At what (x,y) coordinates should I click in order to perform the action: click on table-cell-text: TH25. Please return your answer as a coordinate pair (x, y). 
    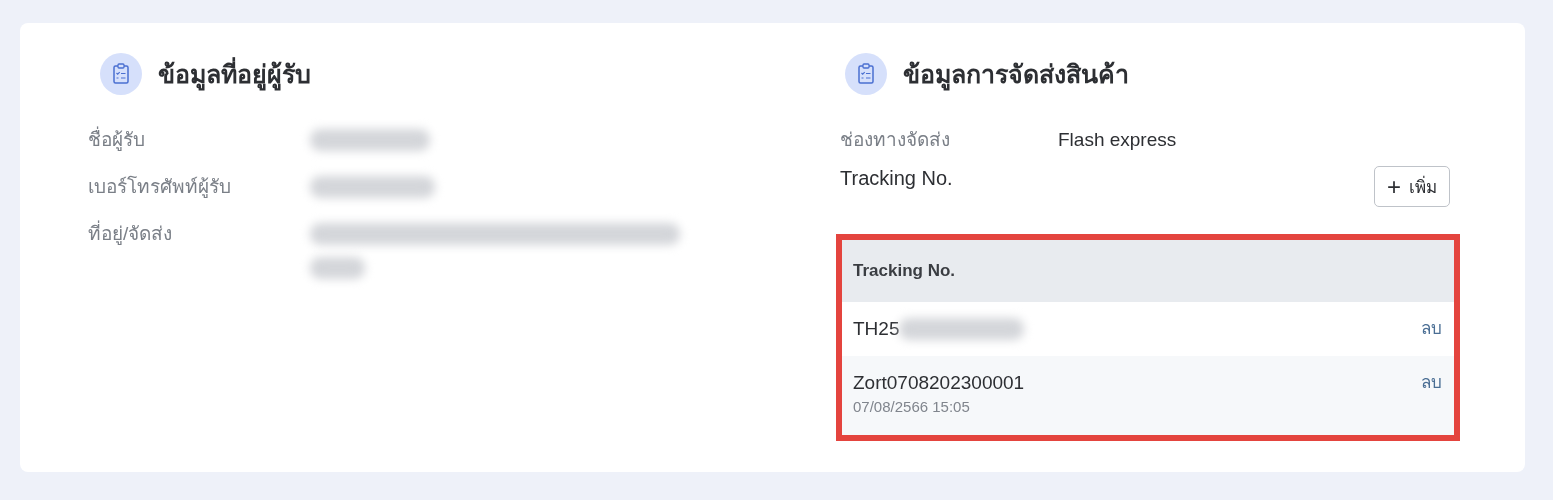
    Looking at the image, I should click on (876, 329).